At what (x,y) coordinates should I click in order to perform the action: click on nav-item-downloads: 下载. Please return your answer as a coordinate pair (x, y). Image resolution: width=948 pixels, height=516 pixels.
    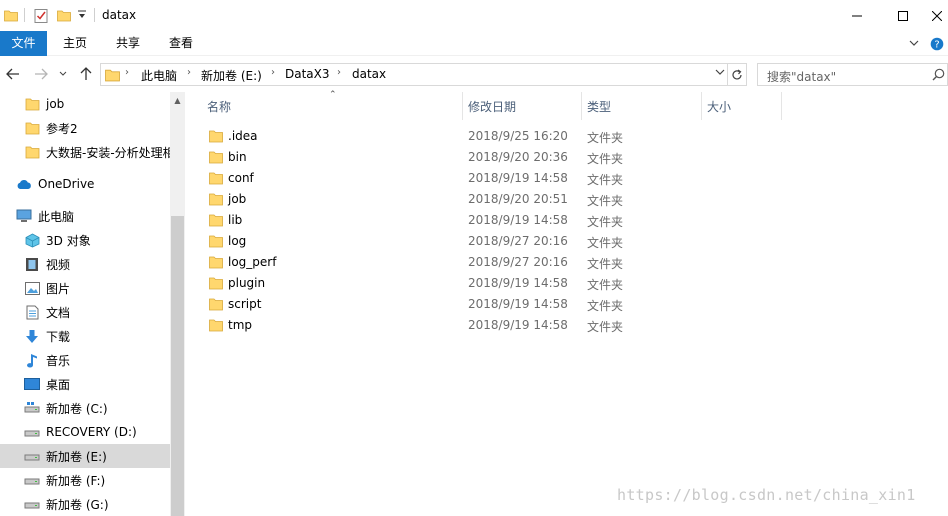
    Looking at the image, I should click on (85, 336).